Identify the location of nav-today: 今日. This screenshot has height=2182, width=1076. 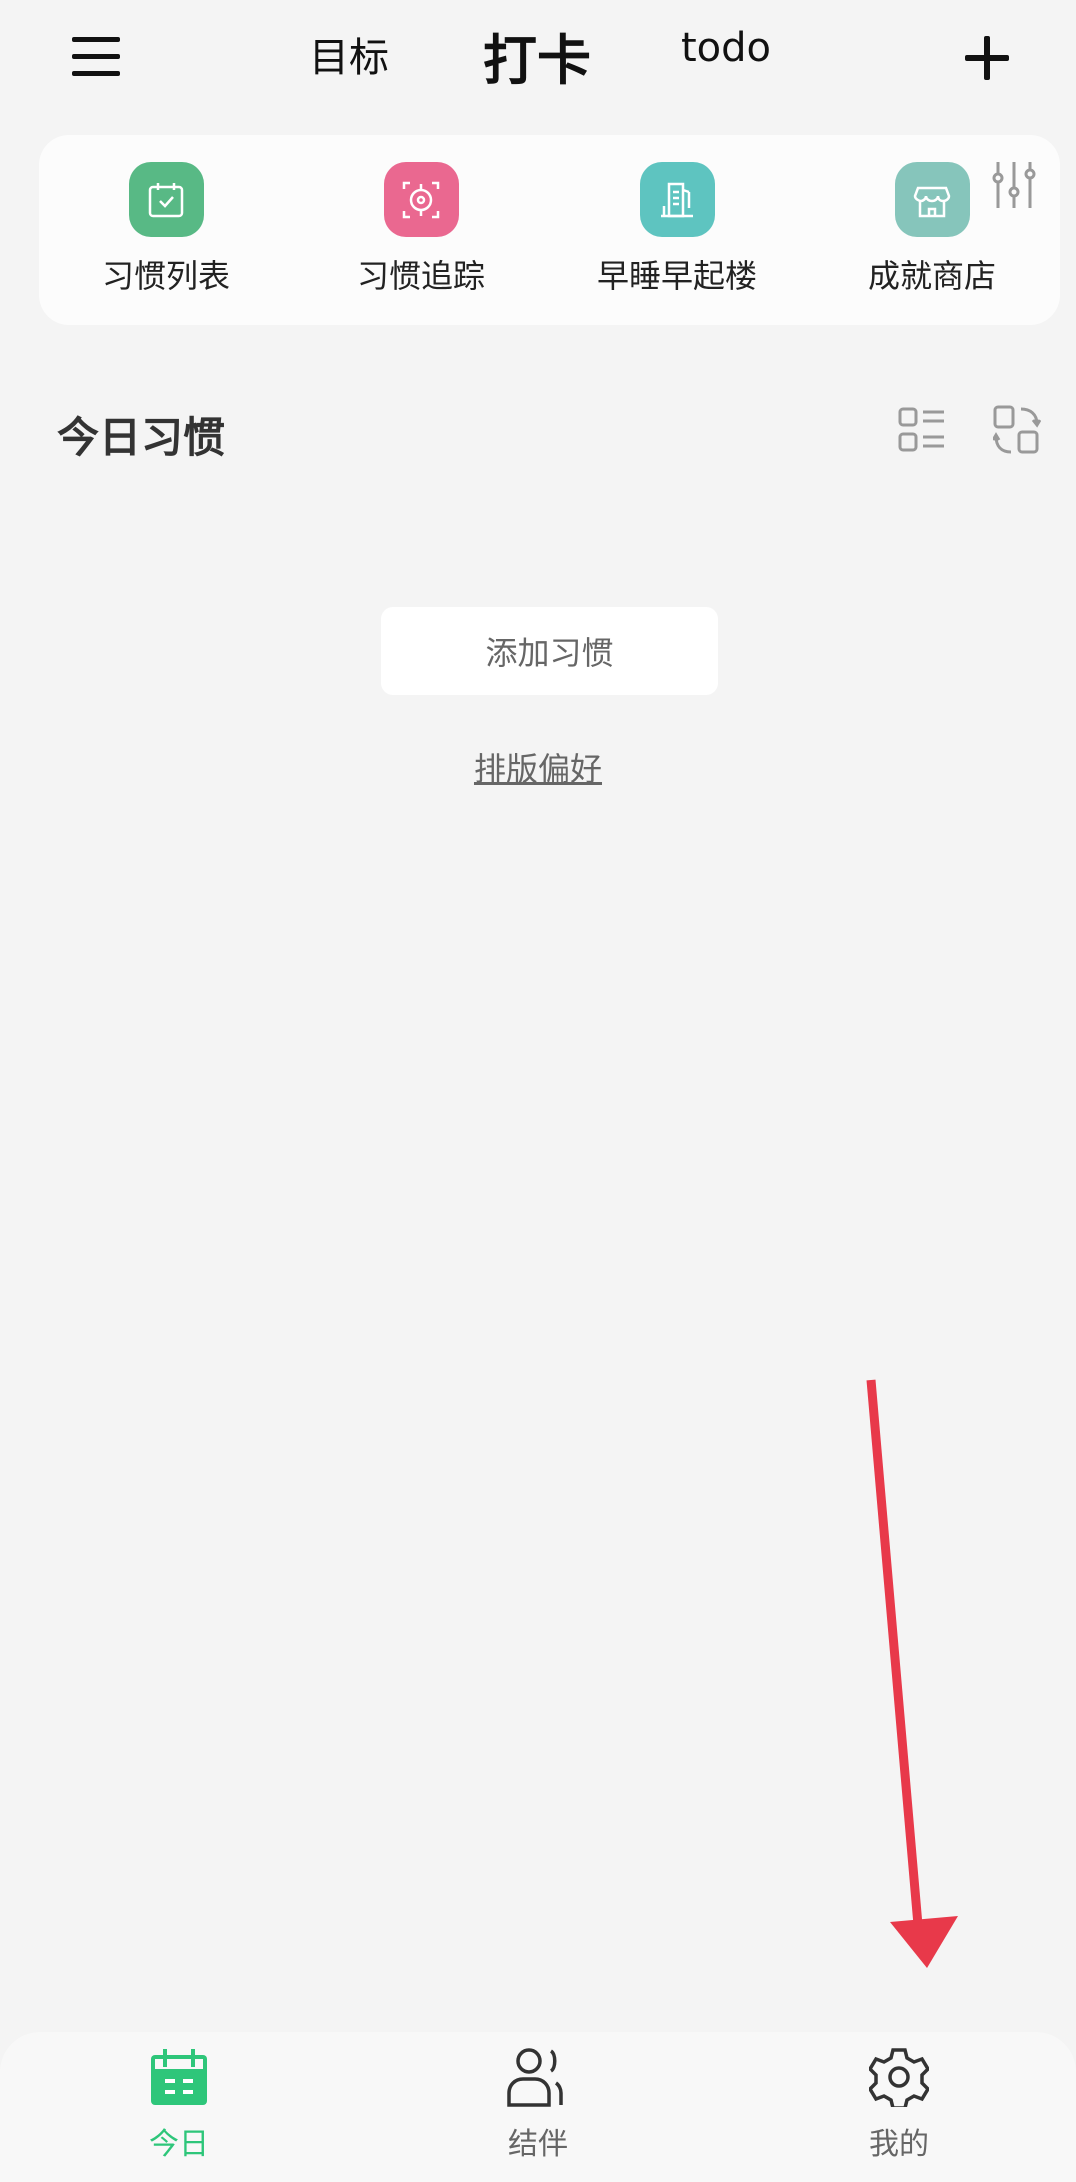
(179, 2105).